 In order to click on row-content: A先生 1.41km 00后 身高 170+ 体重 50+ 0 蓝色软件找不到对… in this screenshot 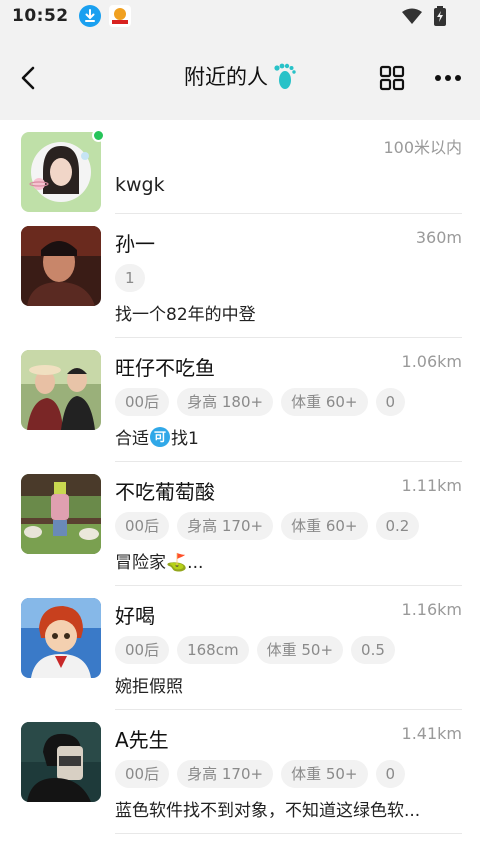, I will do `click(288, 772)`.